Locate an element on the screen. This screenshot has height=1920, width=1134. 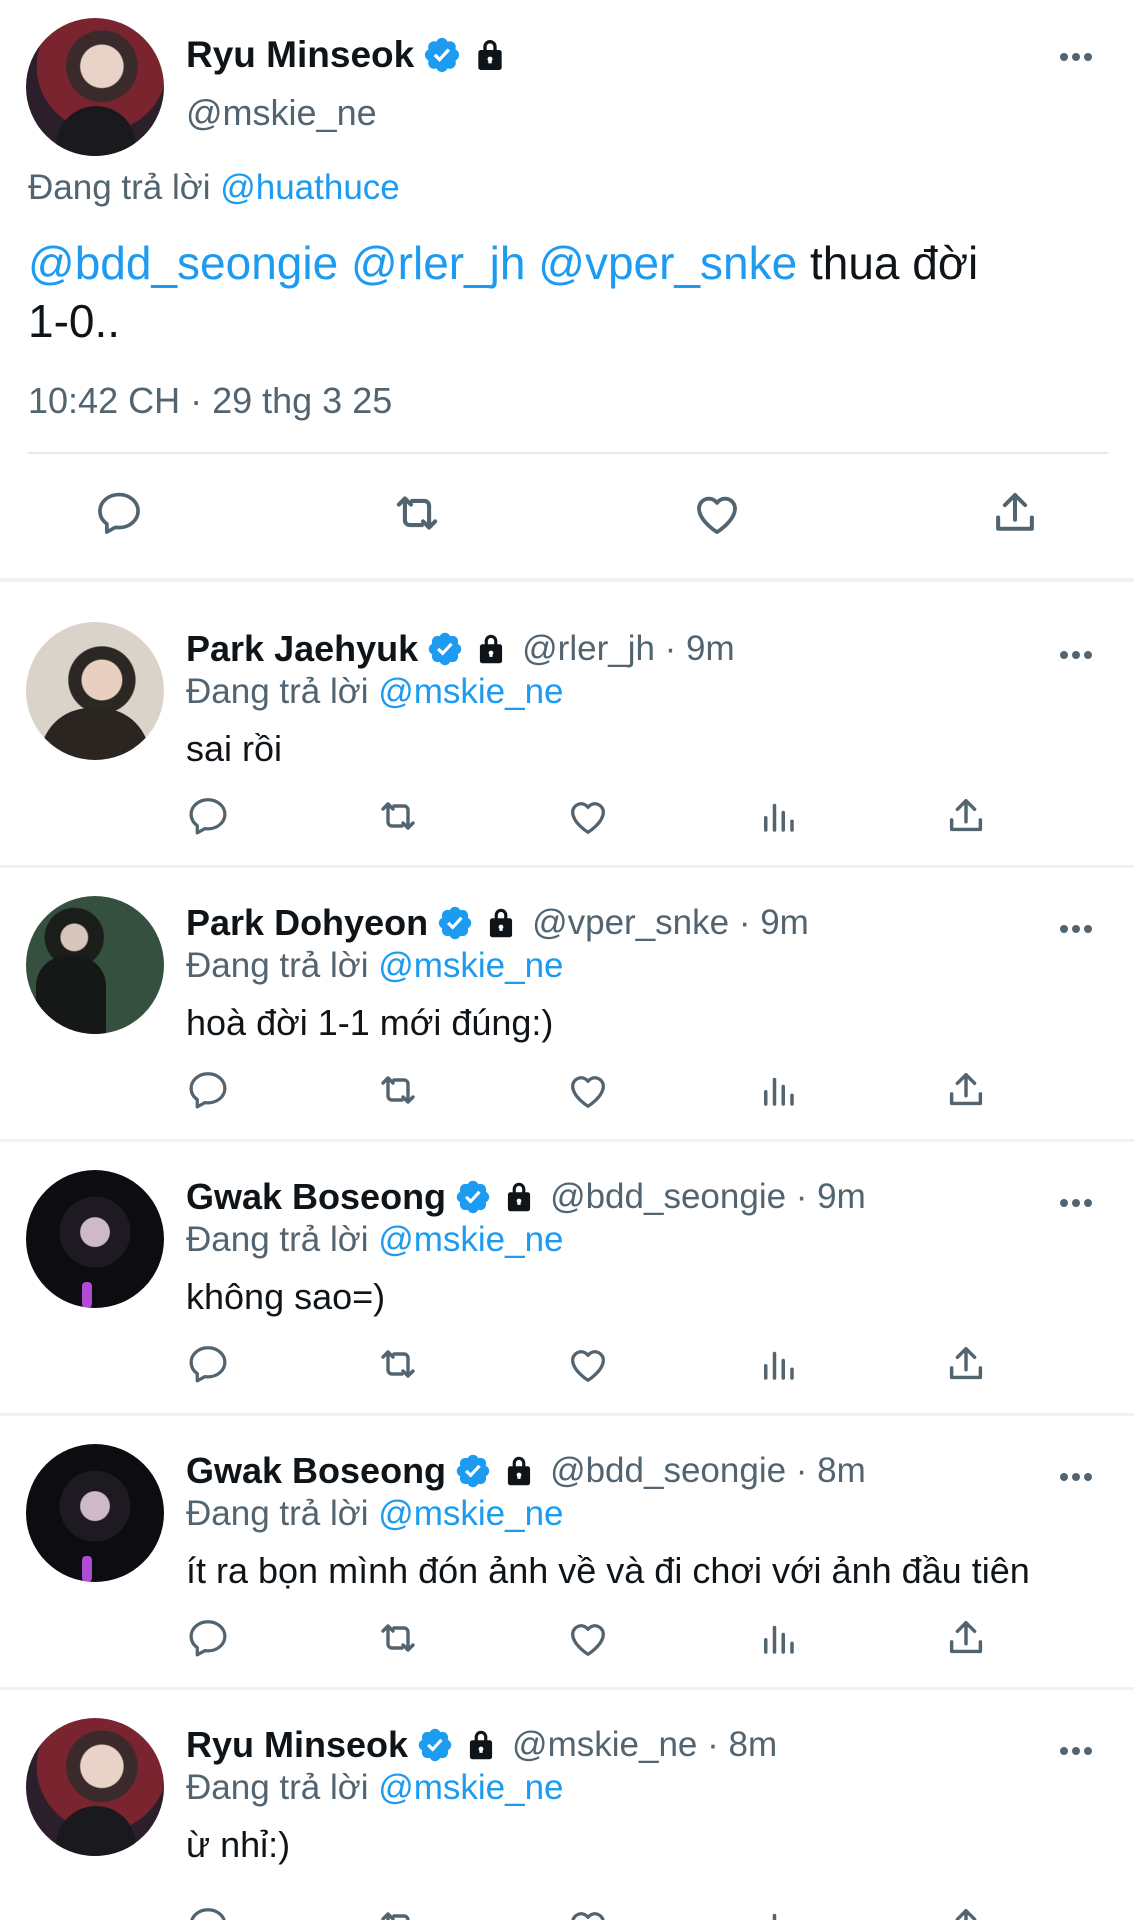
tweet-text: ừ nhỉ:) is located at coordinates (238, 1844).